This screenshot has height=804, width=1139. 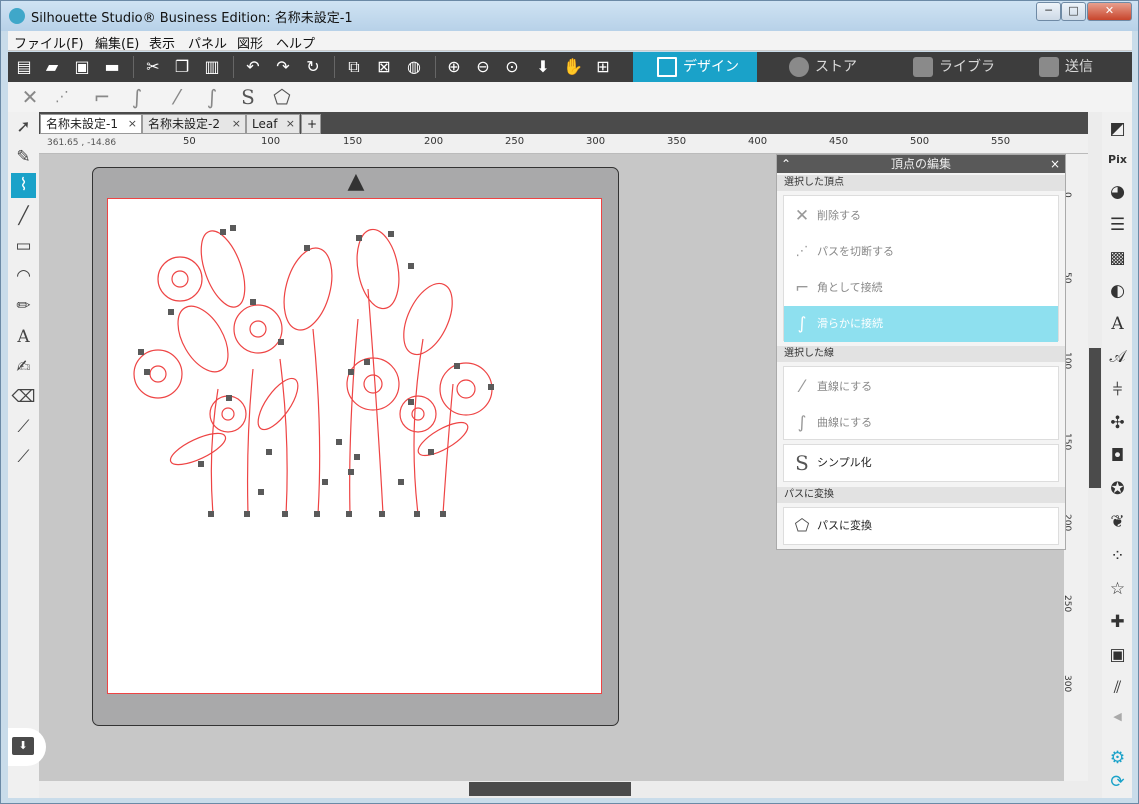 What do you see at coordinates (23, 367) in the screenshot?
I see `sketch-tool-icon: ✍` at bounding box center [23, 367].